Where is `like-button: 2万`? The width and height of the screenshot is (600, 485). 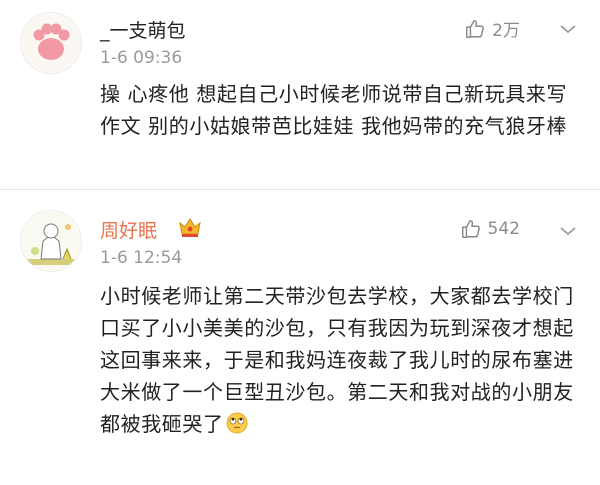
like-button: 2万 is located at coordinates (492, 28).